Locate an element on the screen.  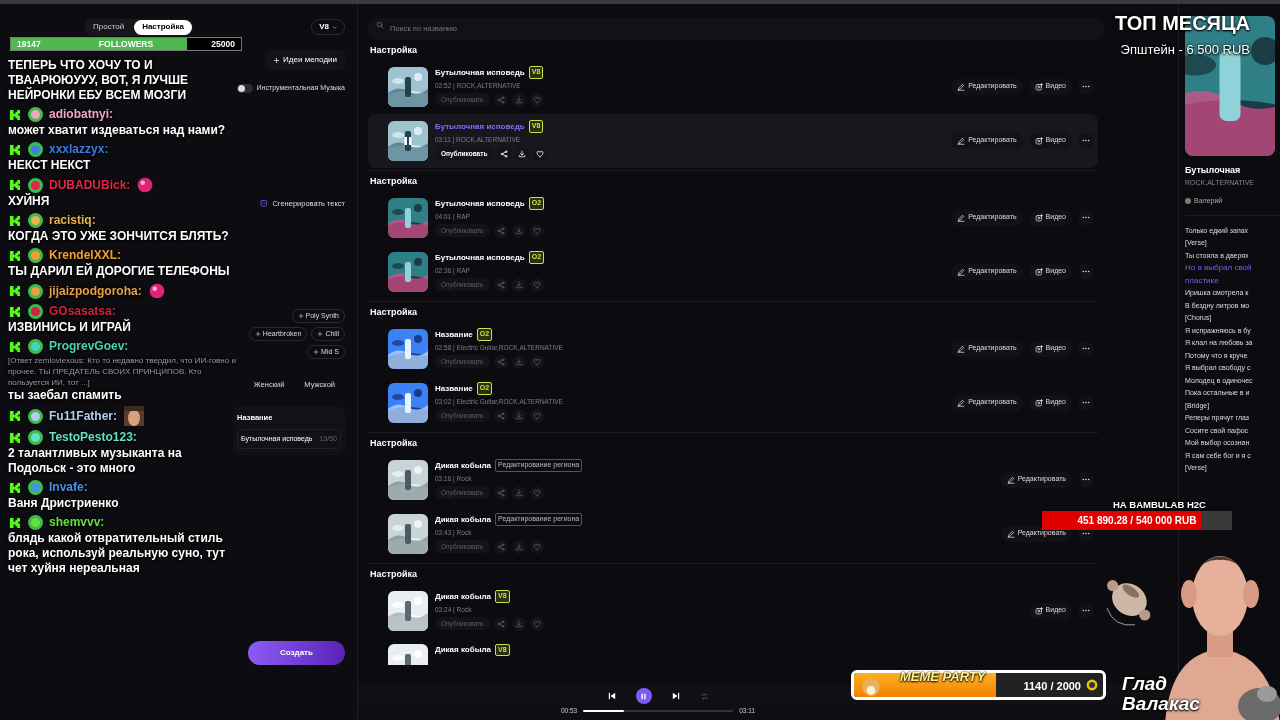
chat-message: ХУЙНЯ is located at coordinates (29, 201).